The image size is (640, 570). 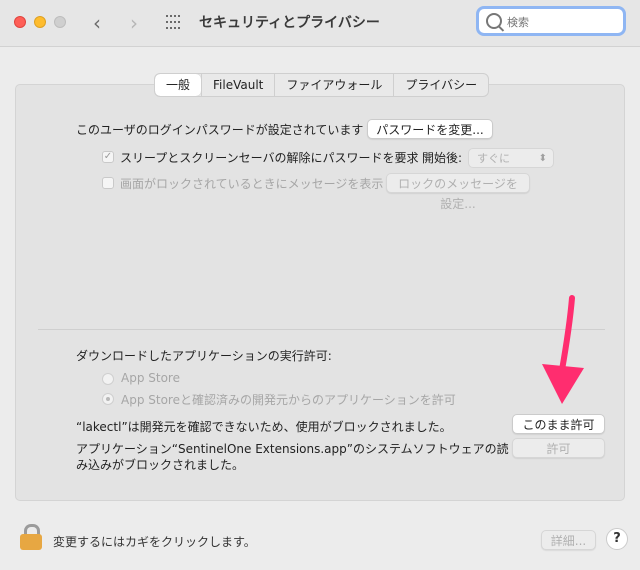 I want to click on lock-icon, so click(x=31, y=537).